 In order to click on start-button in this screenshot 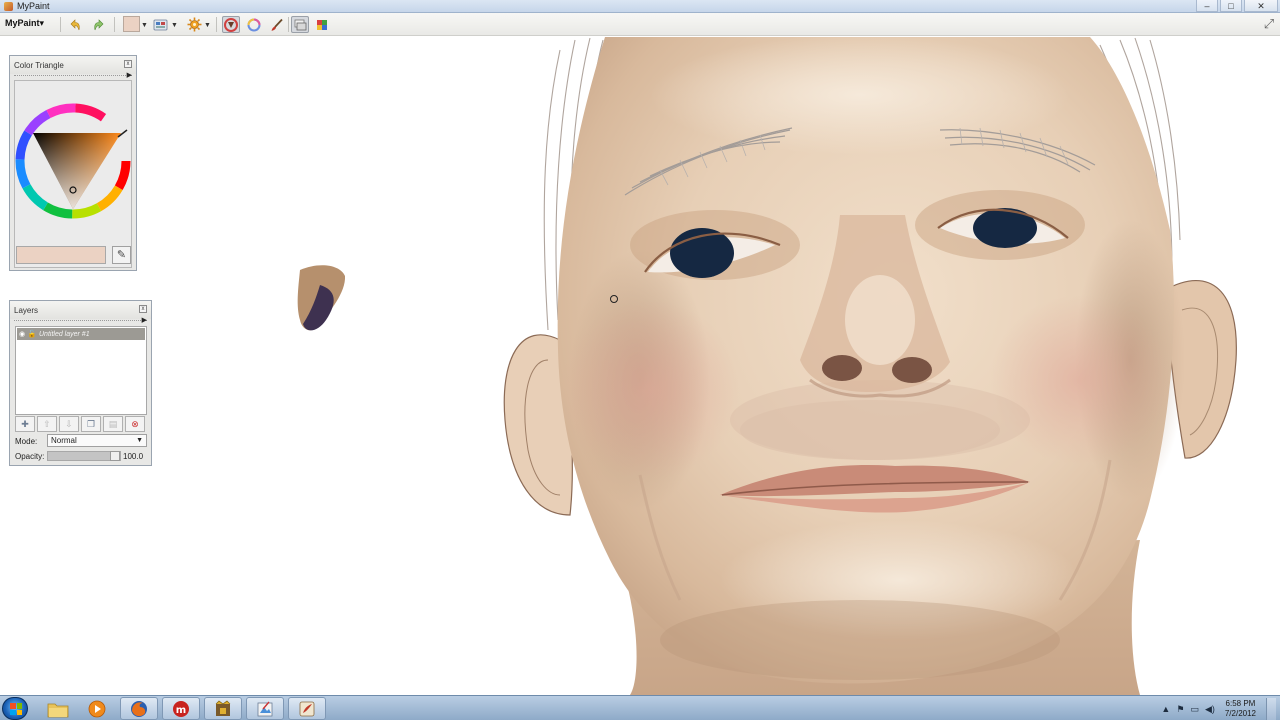, I will do `click(15, 708)`.